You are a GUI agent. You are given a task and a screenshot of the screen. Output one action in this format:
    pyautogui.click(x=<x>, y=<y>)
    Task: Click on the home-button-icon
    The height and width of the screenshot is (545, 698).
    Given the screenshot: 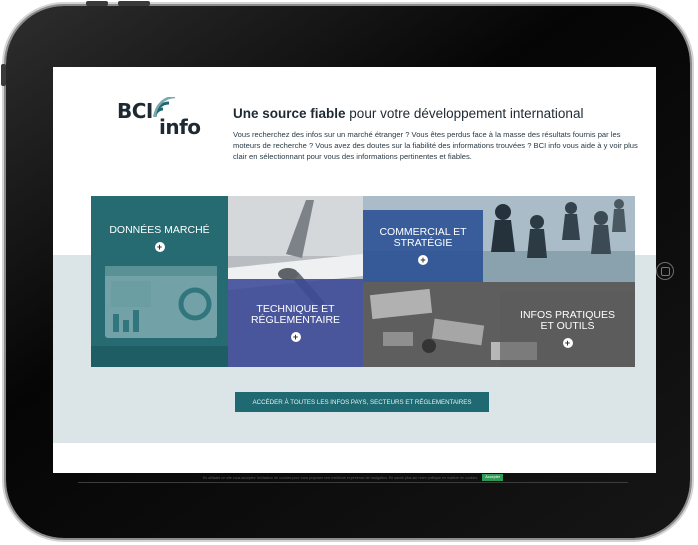 What is the action you would take?
    pyautogui.click(x=665, y=271)
    